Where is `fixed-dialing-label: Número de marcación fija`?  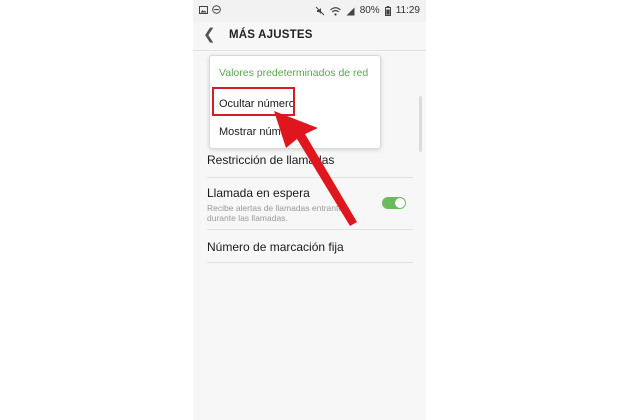
fixed-dialing-label: Número de marcación fija is located at coordinates (275, 247).